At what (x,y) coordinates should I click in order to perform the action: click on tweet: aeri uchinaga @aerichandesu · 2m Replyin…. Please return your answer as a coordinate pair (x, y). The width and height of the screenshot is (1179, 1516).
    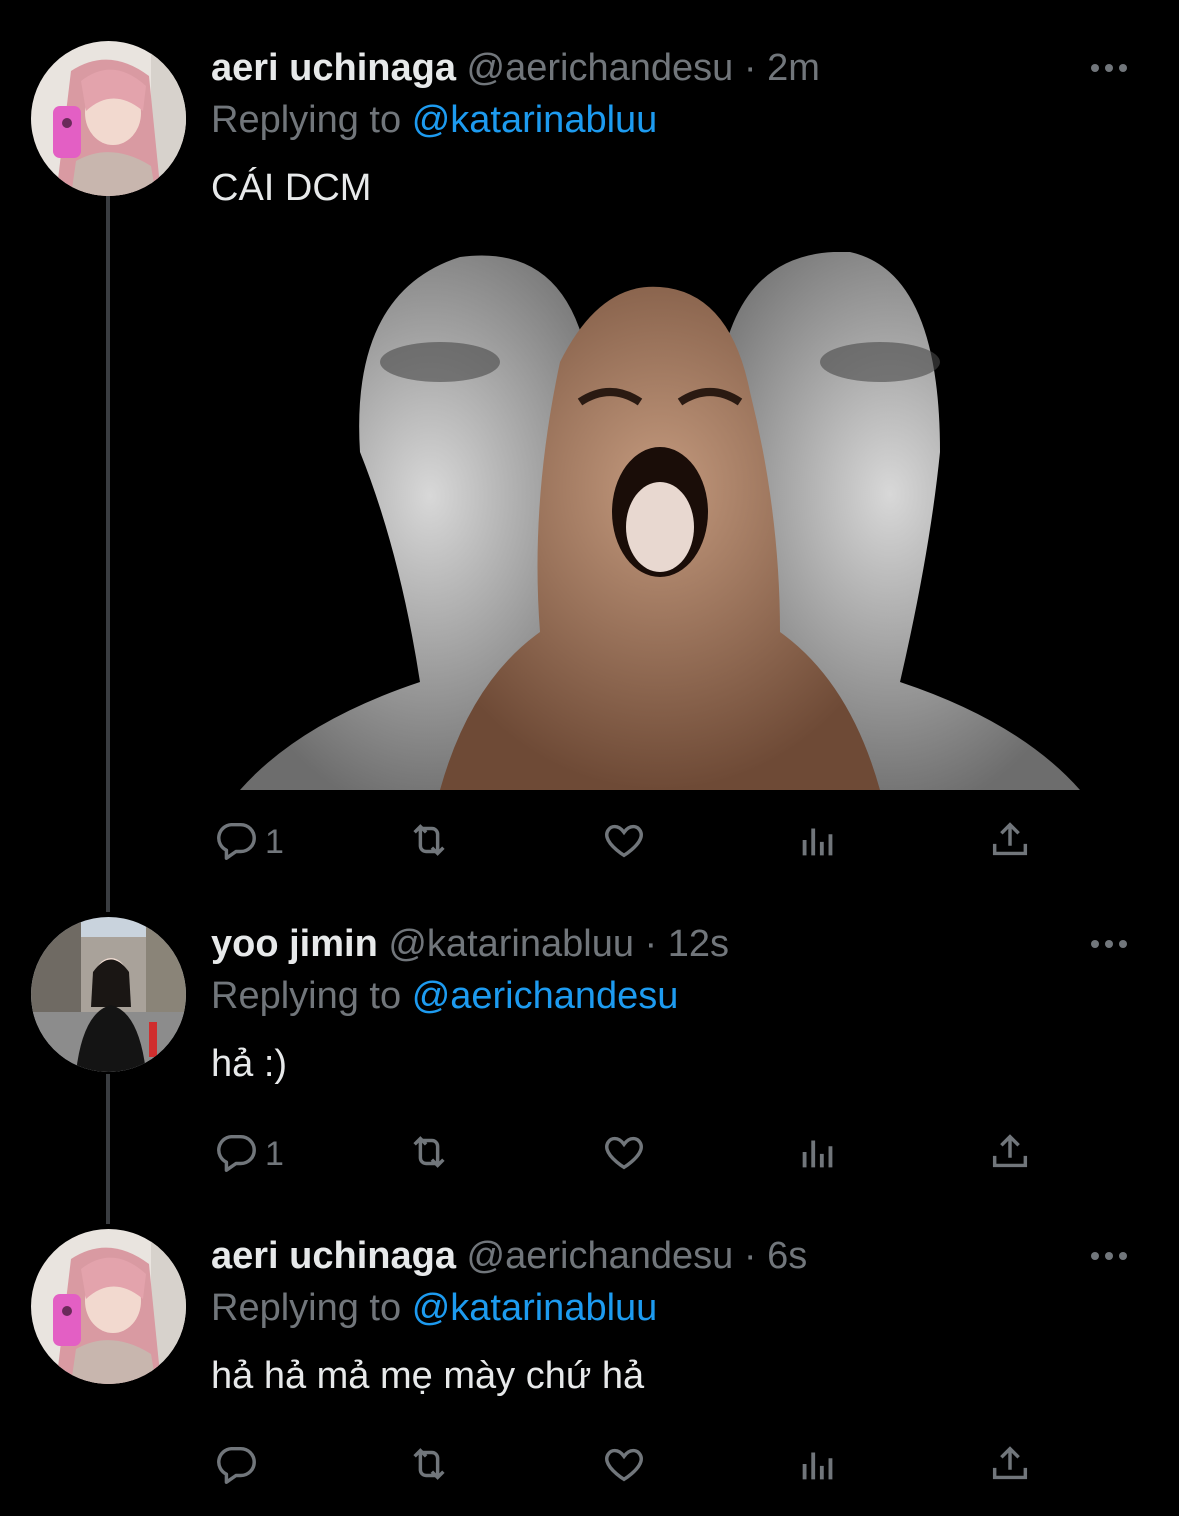
    Looking at the image, I should click on (675, 128).